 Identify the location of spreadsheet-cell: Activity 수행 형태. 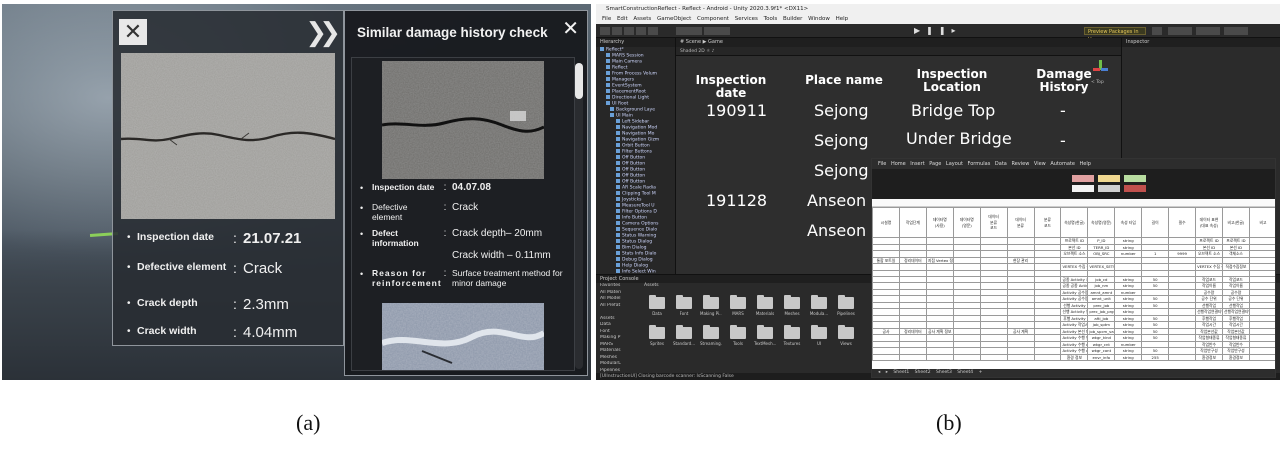
(1074, 338).